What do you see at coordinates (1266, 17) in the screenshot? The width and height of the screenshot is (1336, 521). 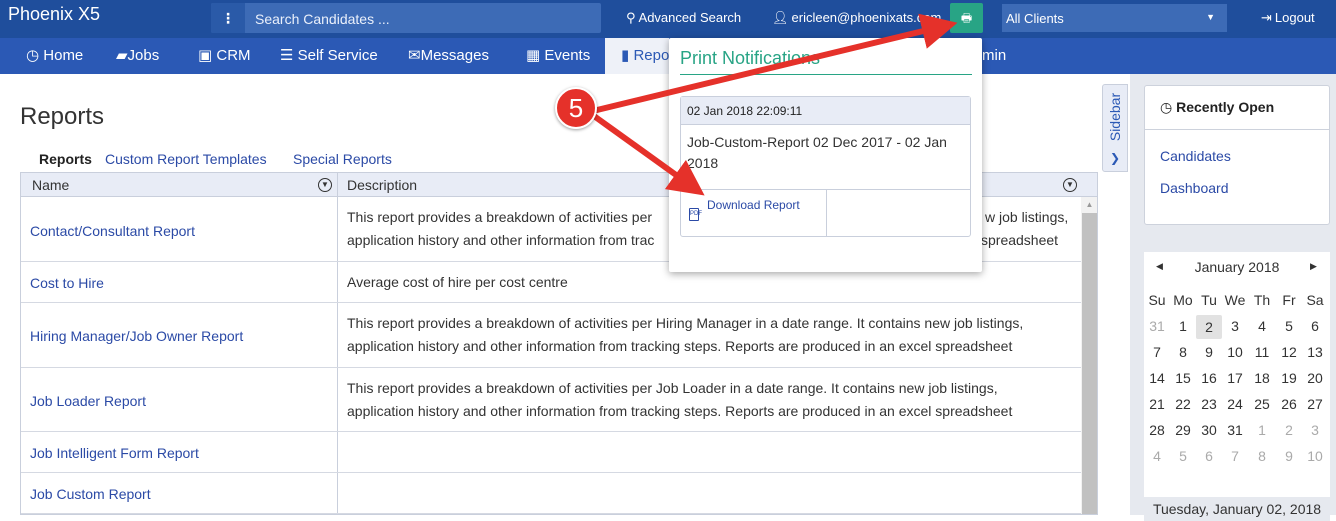 I see `logout-icon: ⇥` at bounding box center [1266, 17].